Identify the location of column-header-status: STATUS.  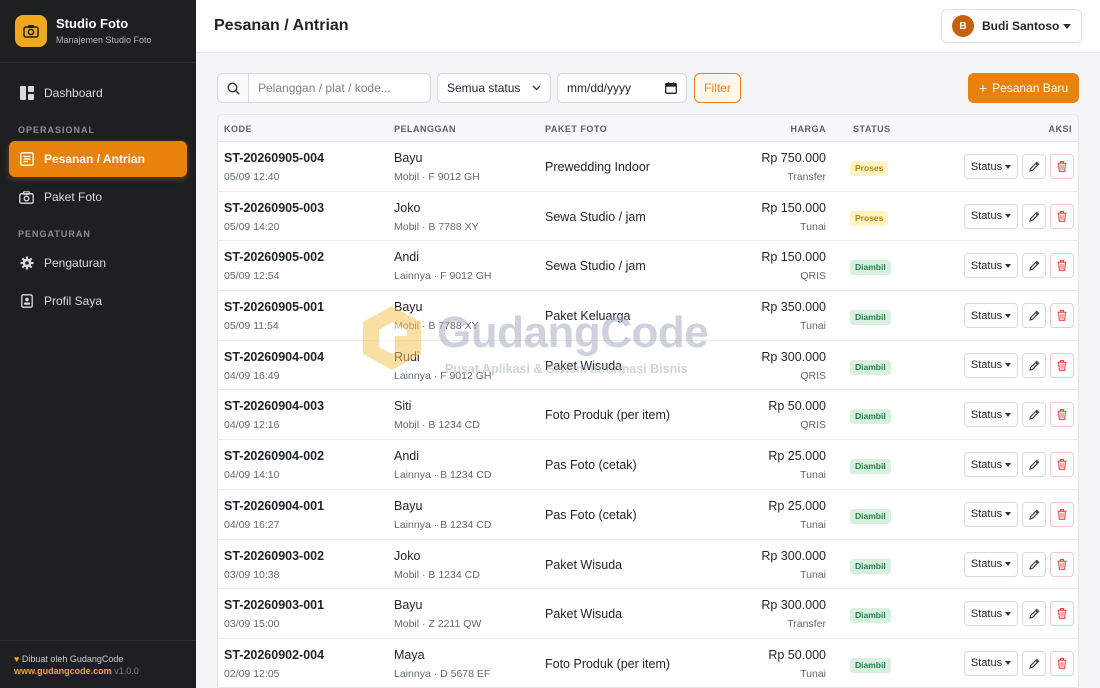
(872, 129).